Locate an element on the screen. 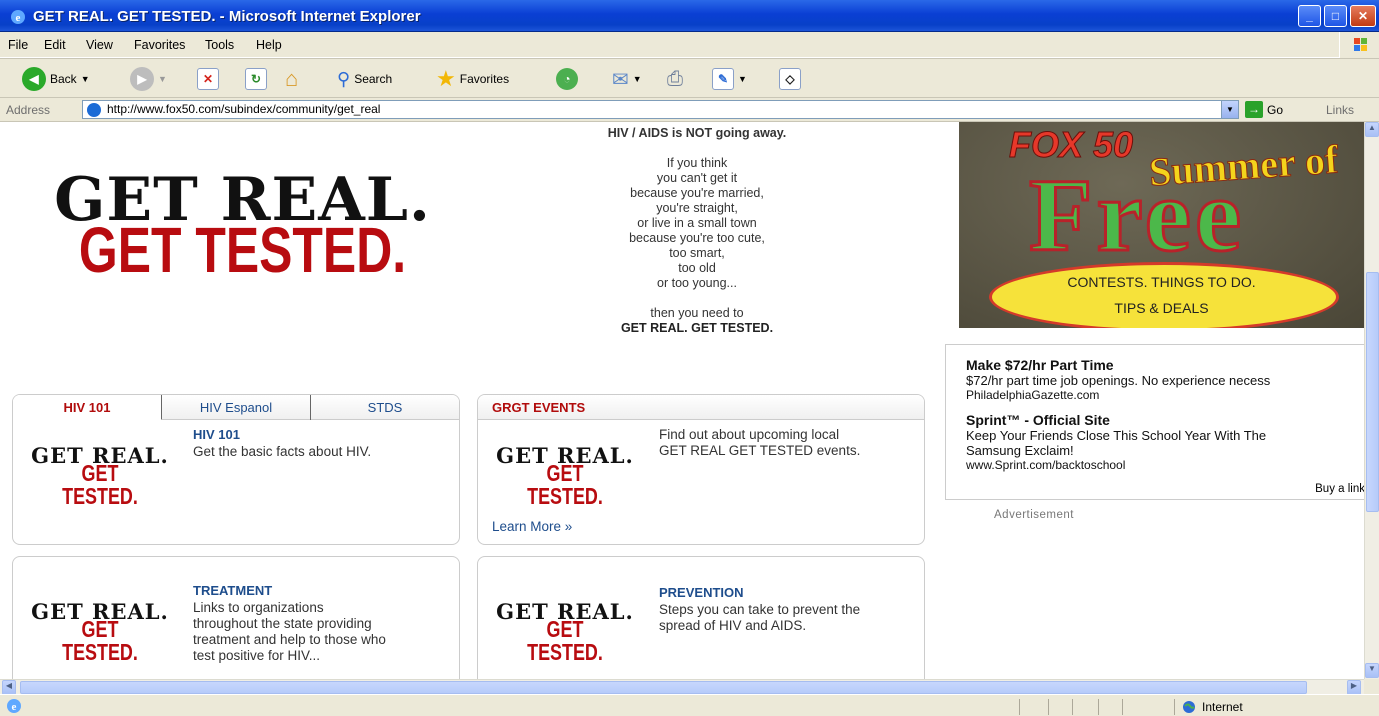 This screenshot has width=1379, height=716. favorites-label: Favorites is located at coordinates (484, 79).